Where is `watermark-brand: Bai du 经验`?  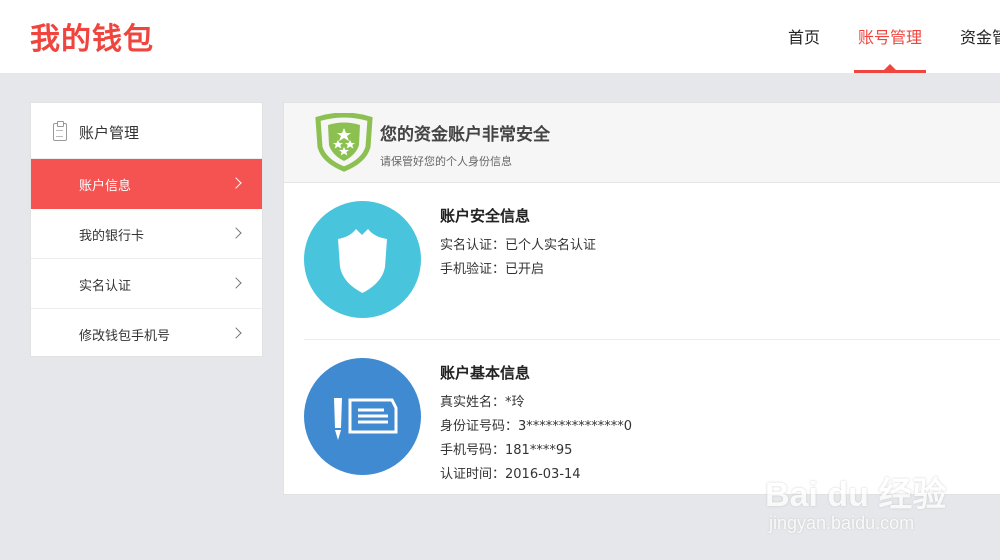
watermark-brand: Bai du 经验 is located at coordinates (856, 495).